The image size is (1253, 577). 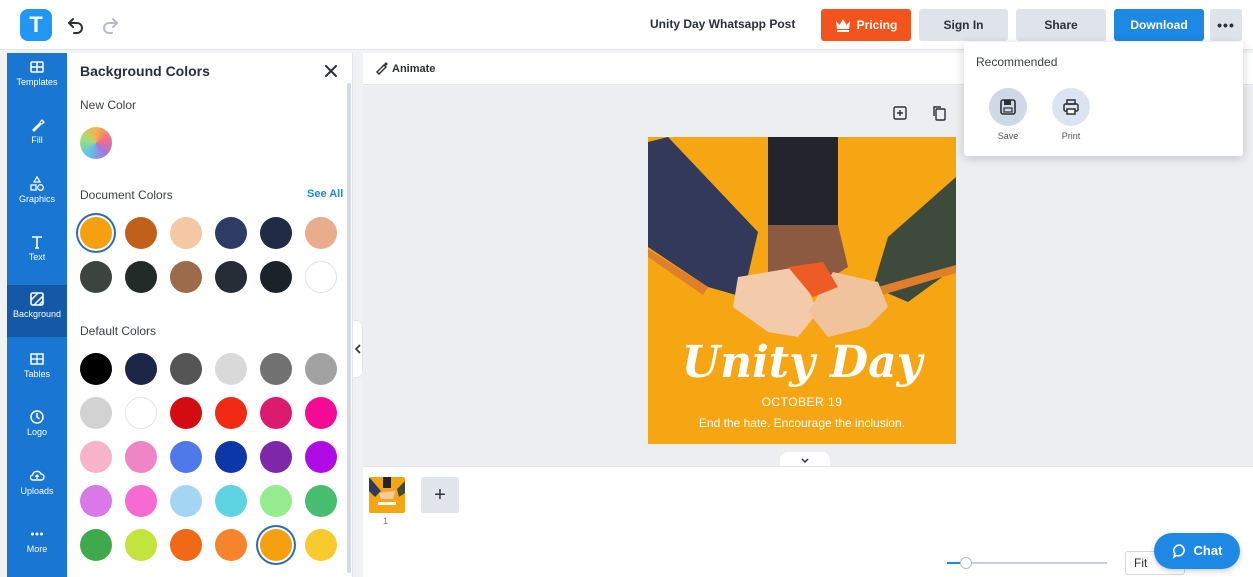 What do you see at coordinates (37, 314) in the screenshot?
I see `sidebar-item-label: Background` at bounding box center [37, 314].